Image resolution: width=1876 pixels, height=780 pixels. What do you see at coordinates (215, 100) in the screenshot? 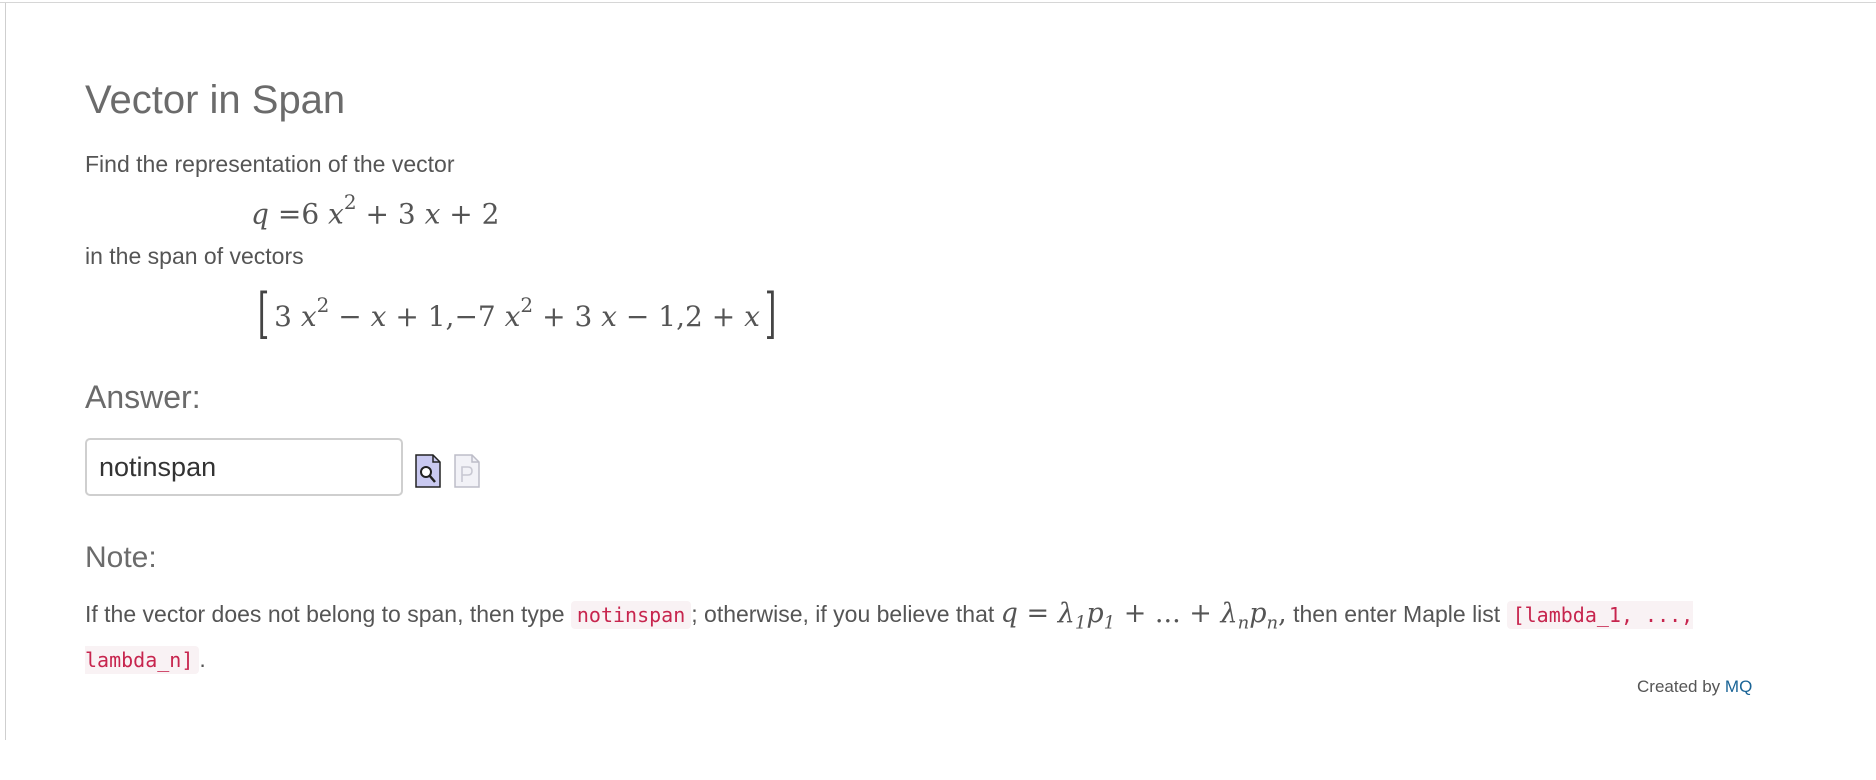
I see `question-title: Vector in Span` at bounding box center [215, 100].